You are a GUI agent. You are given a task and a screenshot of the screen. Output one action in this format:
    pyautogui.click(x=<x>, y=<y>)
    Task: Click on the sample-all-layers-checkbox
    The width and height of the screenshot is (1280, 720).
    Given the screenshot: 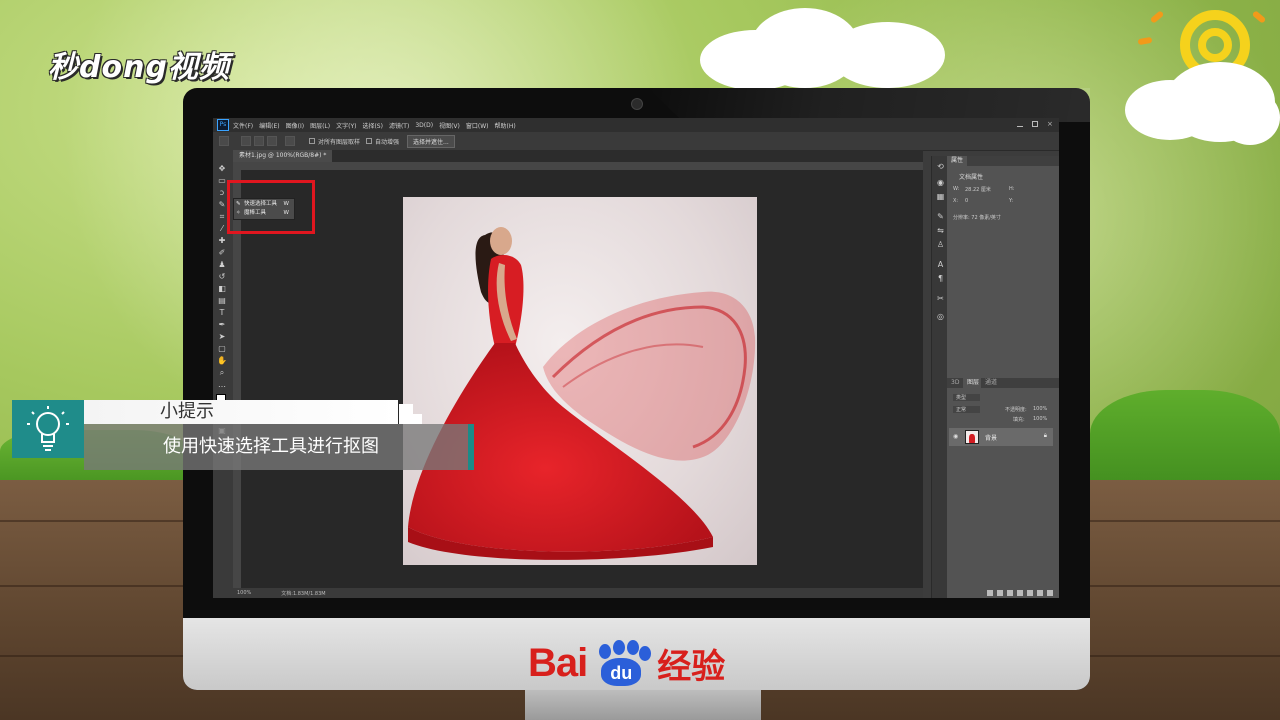 What is the action you would take?
    pyautogui.click(x=312, y=141)
    